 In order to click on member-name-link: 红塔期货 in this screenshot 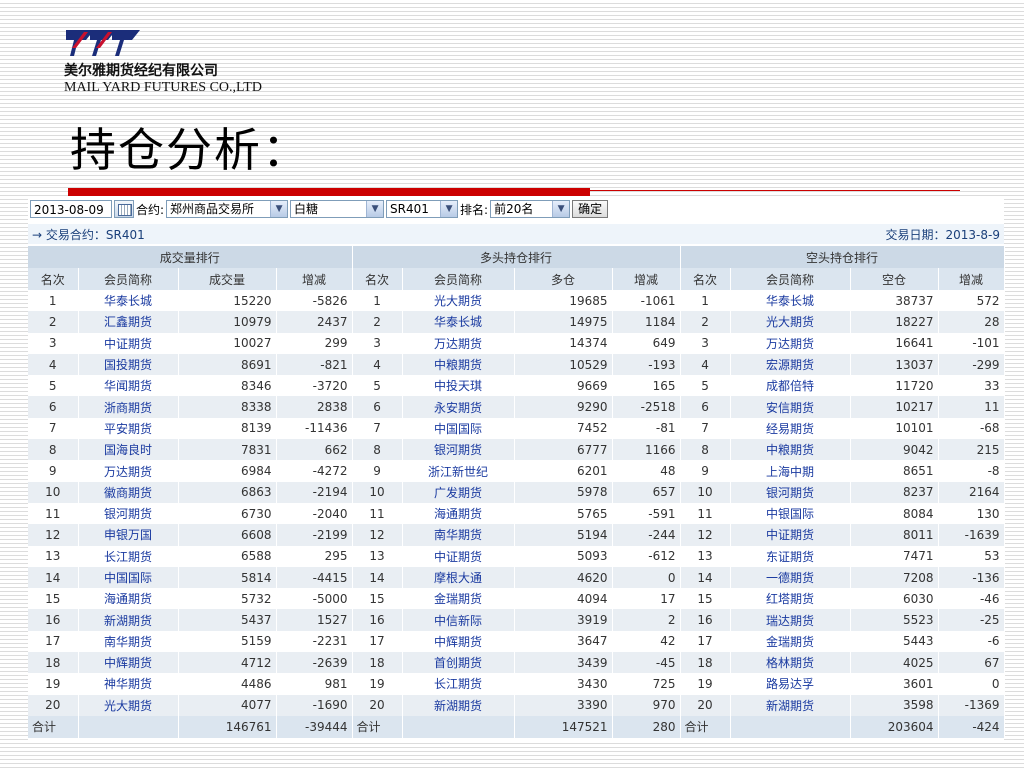, I will do `click(790, 599)`.